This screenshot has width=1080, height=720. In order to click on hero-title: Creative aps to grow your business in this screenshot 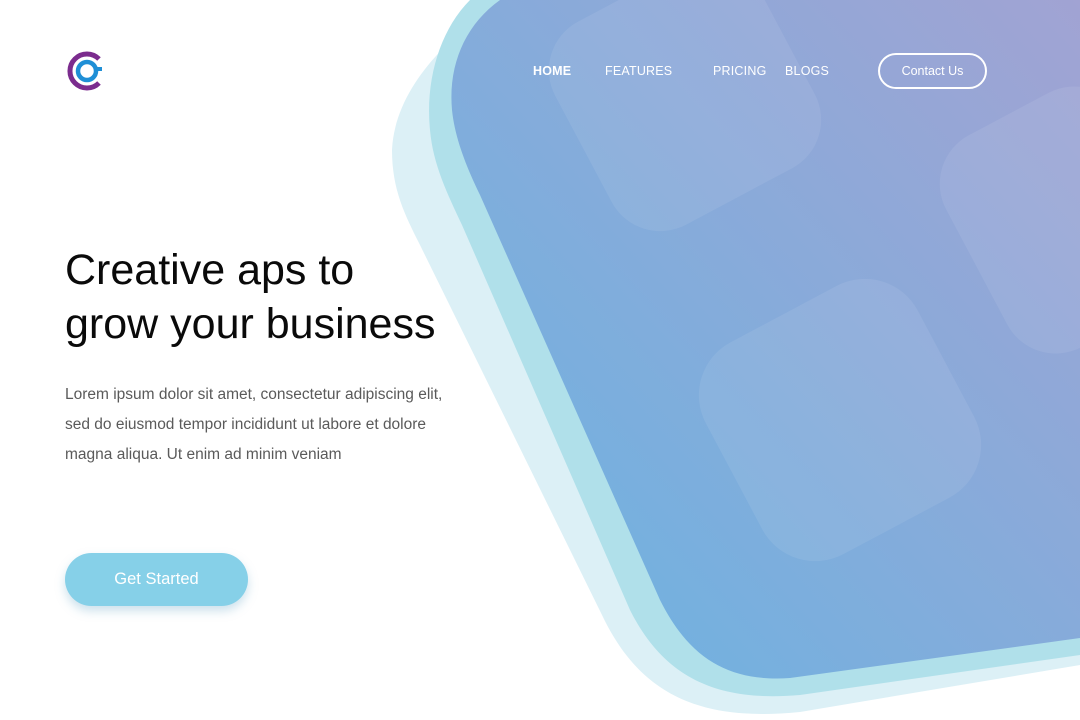, I will do `click(250, 297)`.